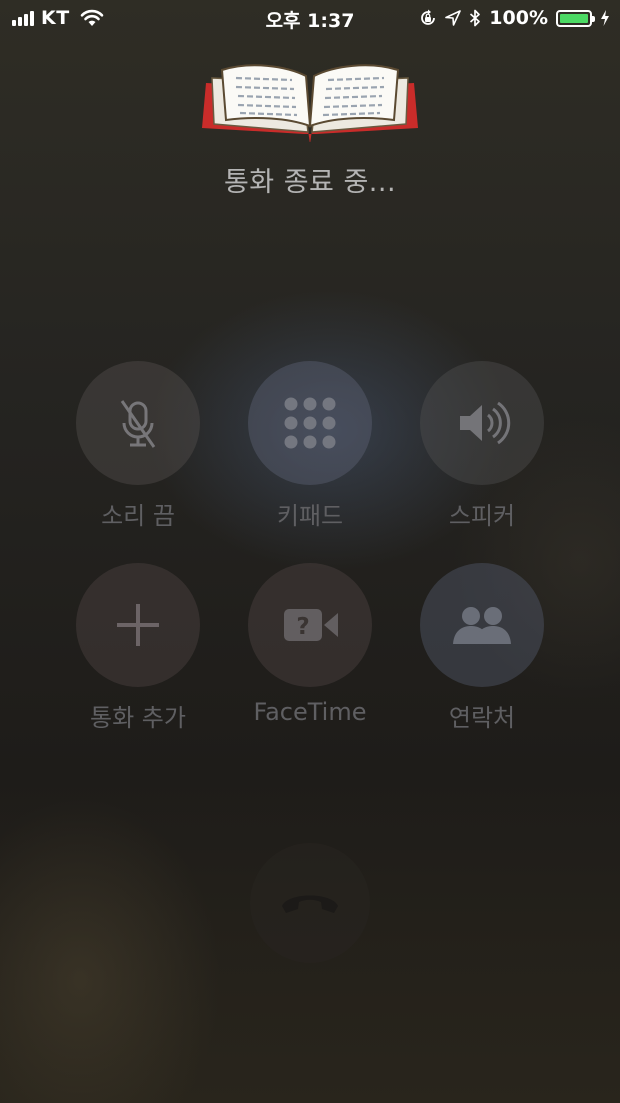  What do you see at coordinates (605, 18) in the screenshot?
I see `charging-icon` at bounding box center [605, 18].